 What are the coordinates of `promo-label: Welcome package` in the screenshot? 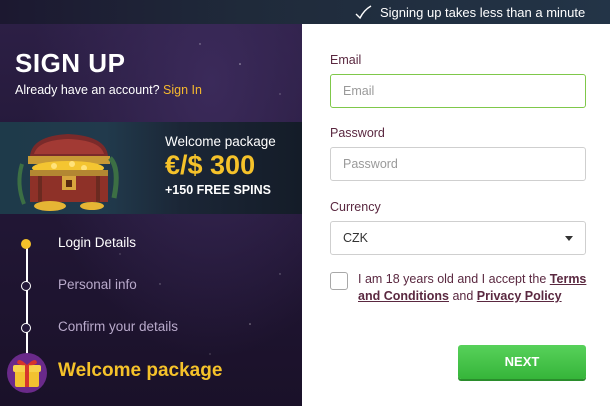 It's located at (220, 141).